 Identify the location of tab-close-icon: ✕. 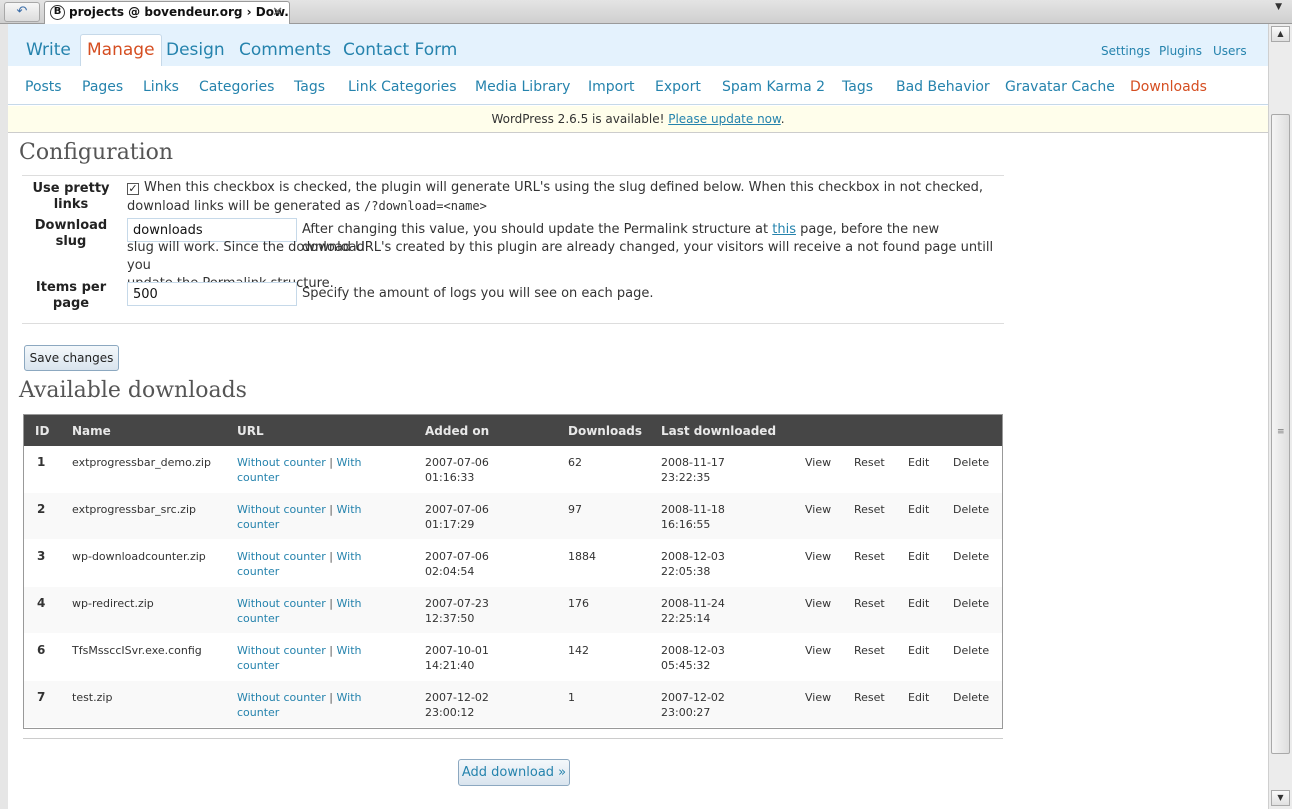
(277, 12).